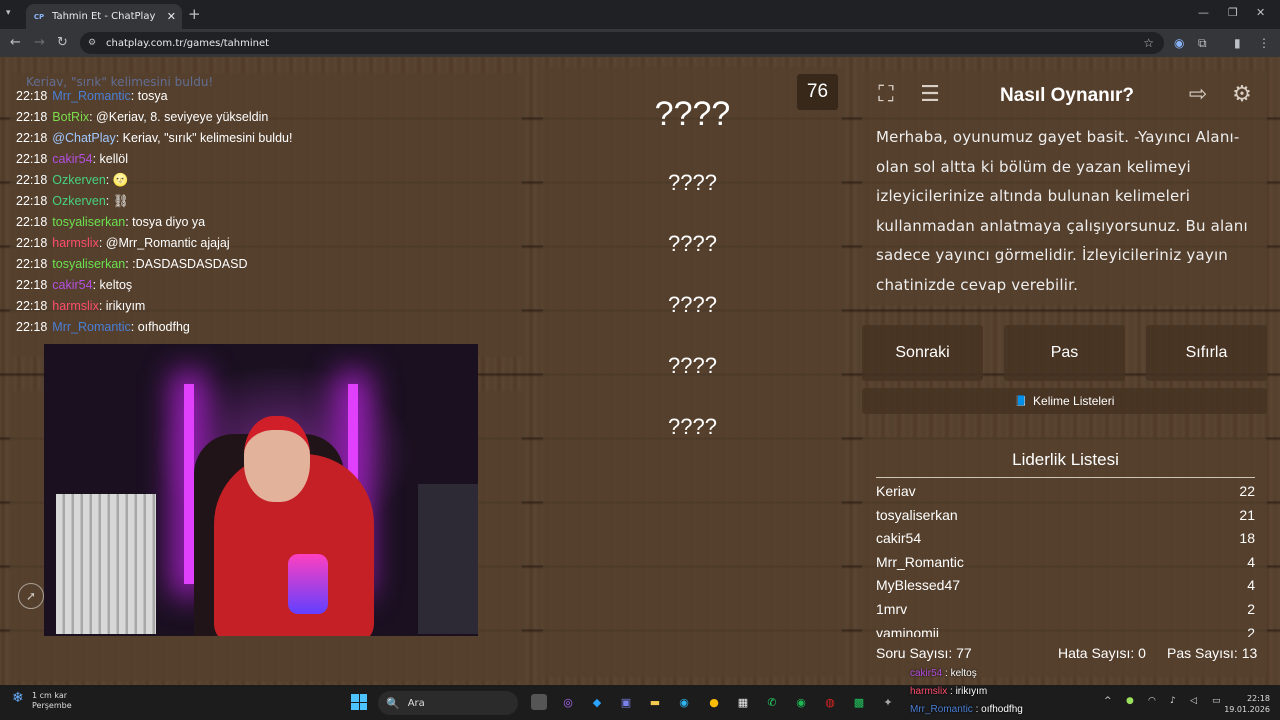  I want to click on send-arrow-icon: ➚, so click(31, 596).